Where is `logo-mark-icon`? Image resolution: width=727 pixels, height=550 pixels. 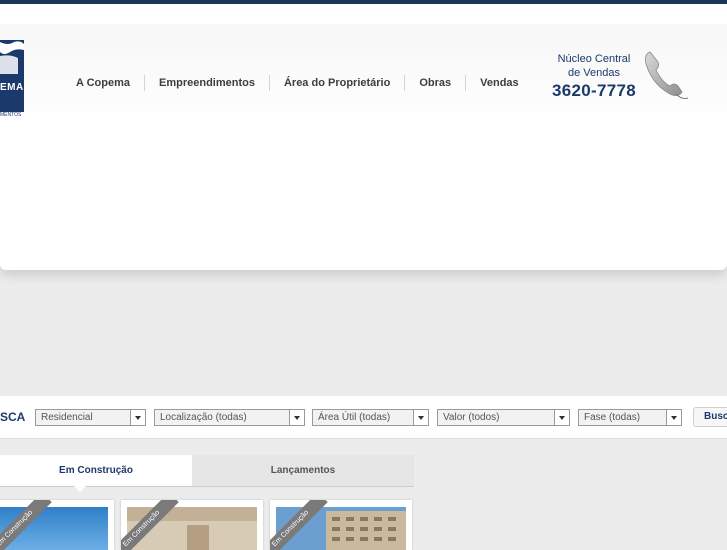 logo-mark-icon is located at coordinates (12, 57).